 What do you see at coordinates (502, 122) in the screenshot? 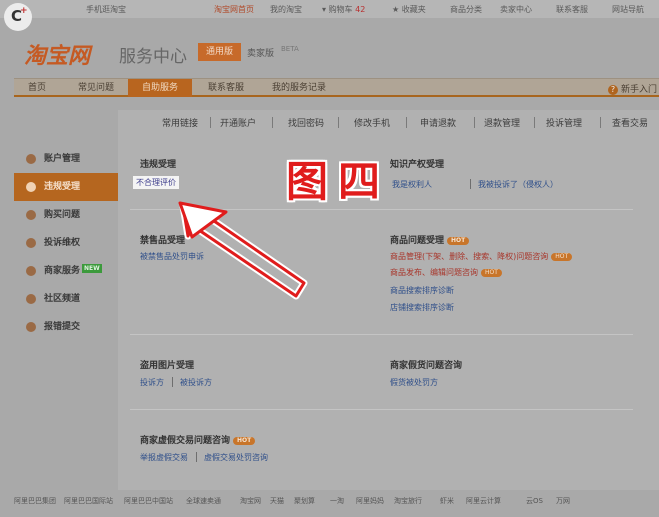
I see `quick-link-refund-management: 退款管理` at bounding box center [502, 122].